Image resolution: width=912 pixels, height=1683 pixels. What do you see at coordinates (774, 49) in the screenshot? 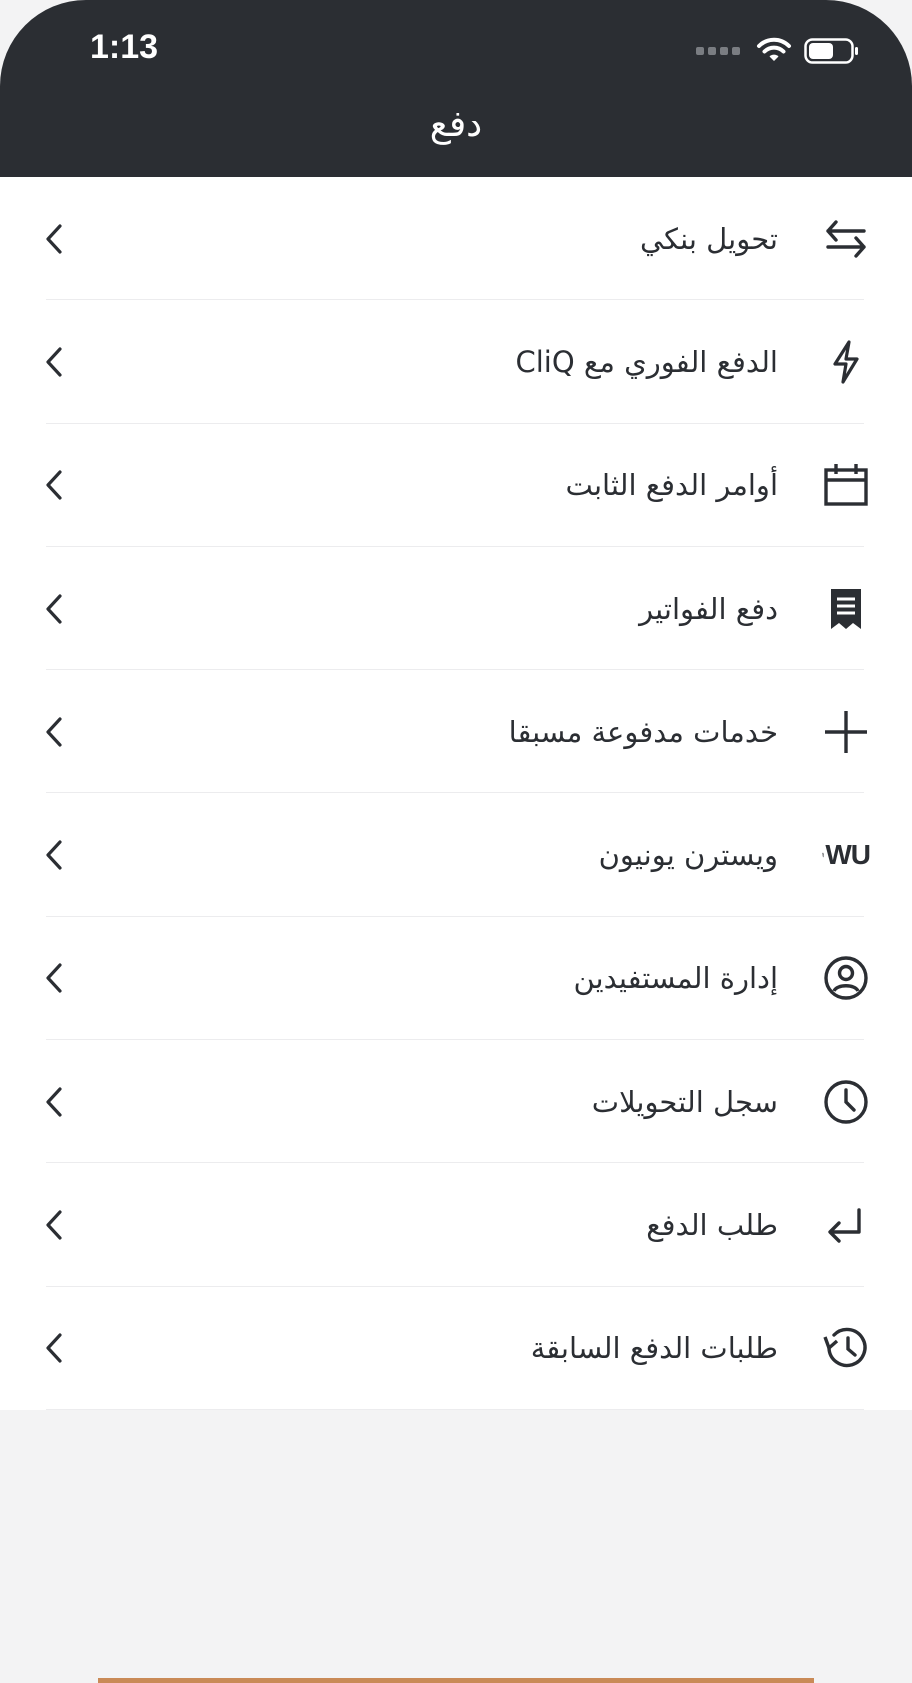
I see `wifi-icon` at bounding box center [774, 49].